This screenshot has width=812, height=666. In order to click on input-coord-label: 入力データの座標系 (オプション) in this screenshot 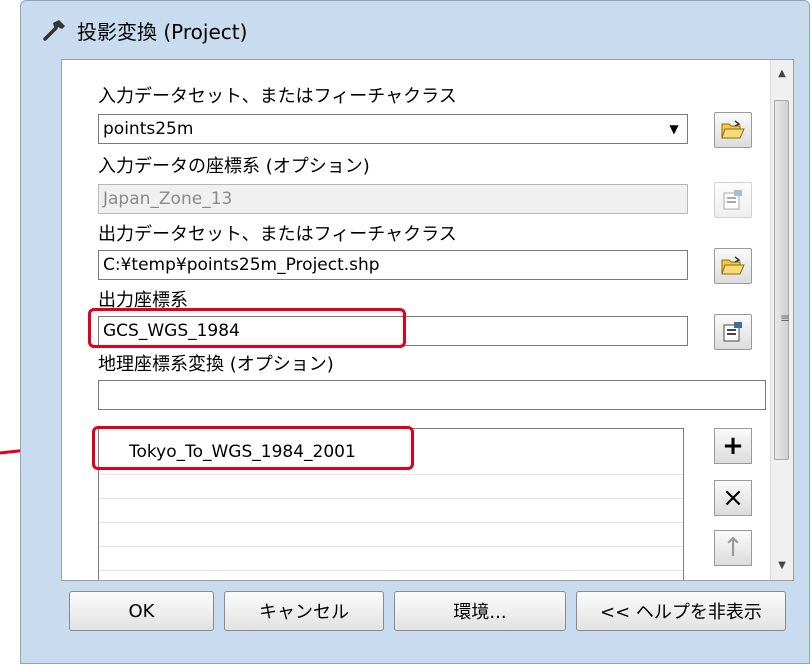, I will do `click(234, 166)`.